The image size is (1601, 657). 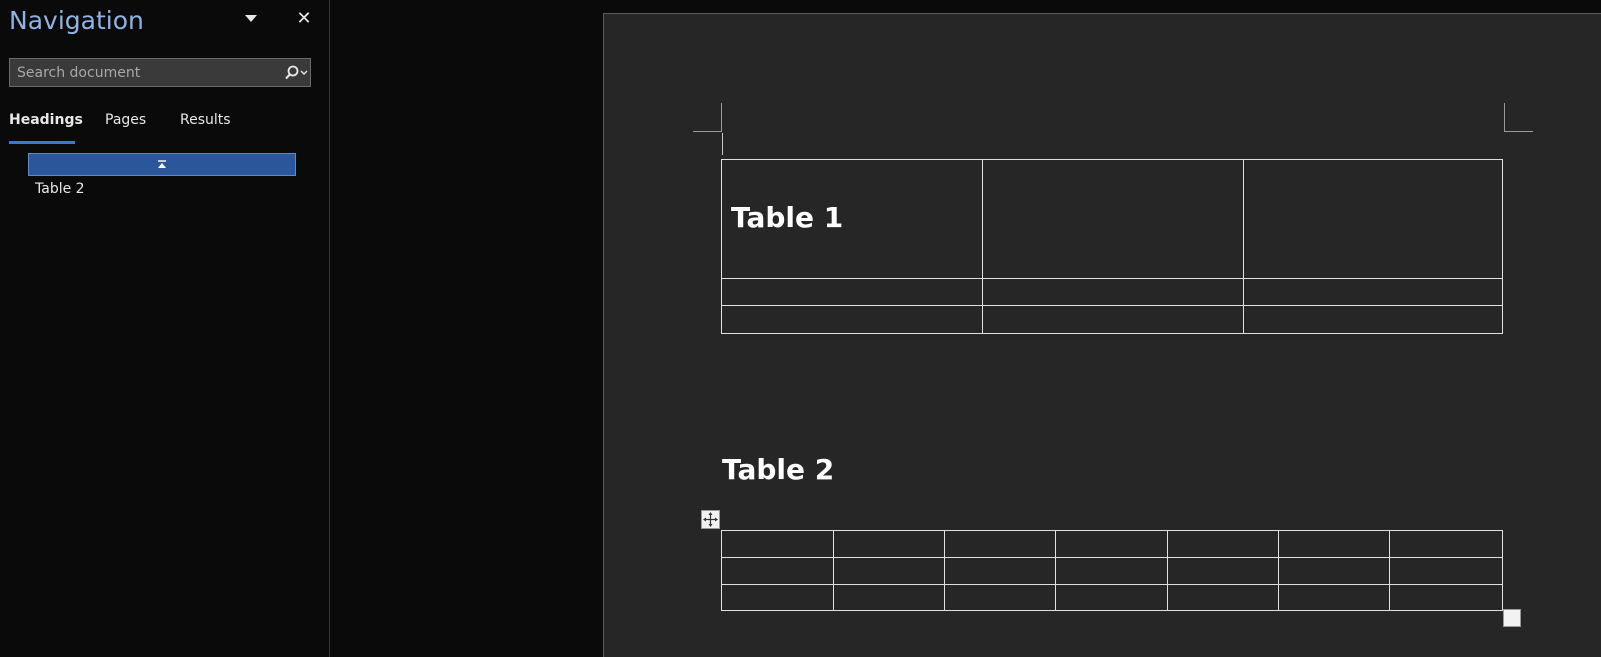 I want to click on heading-table-2: Table 2, so click(x=778, y=469).